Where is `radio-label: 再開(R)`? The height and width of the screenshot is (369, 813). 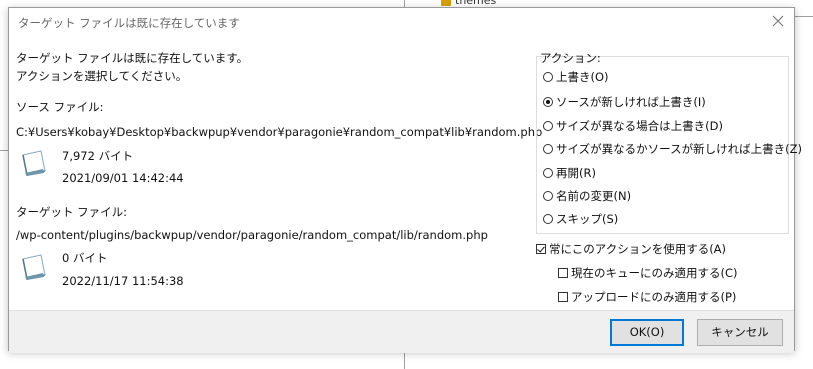
radio-label: 再開(R) is located at coordinates (576, 173).